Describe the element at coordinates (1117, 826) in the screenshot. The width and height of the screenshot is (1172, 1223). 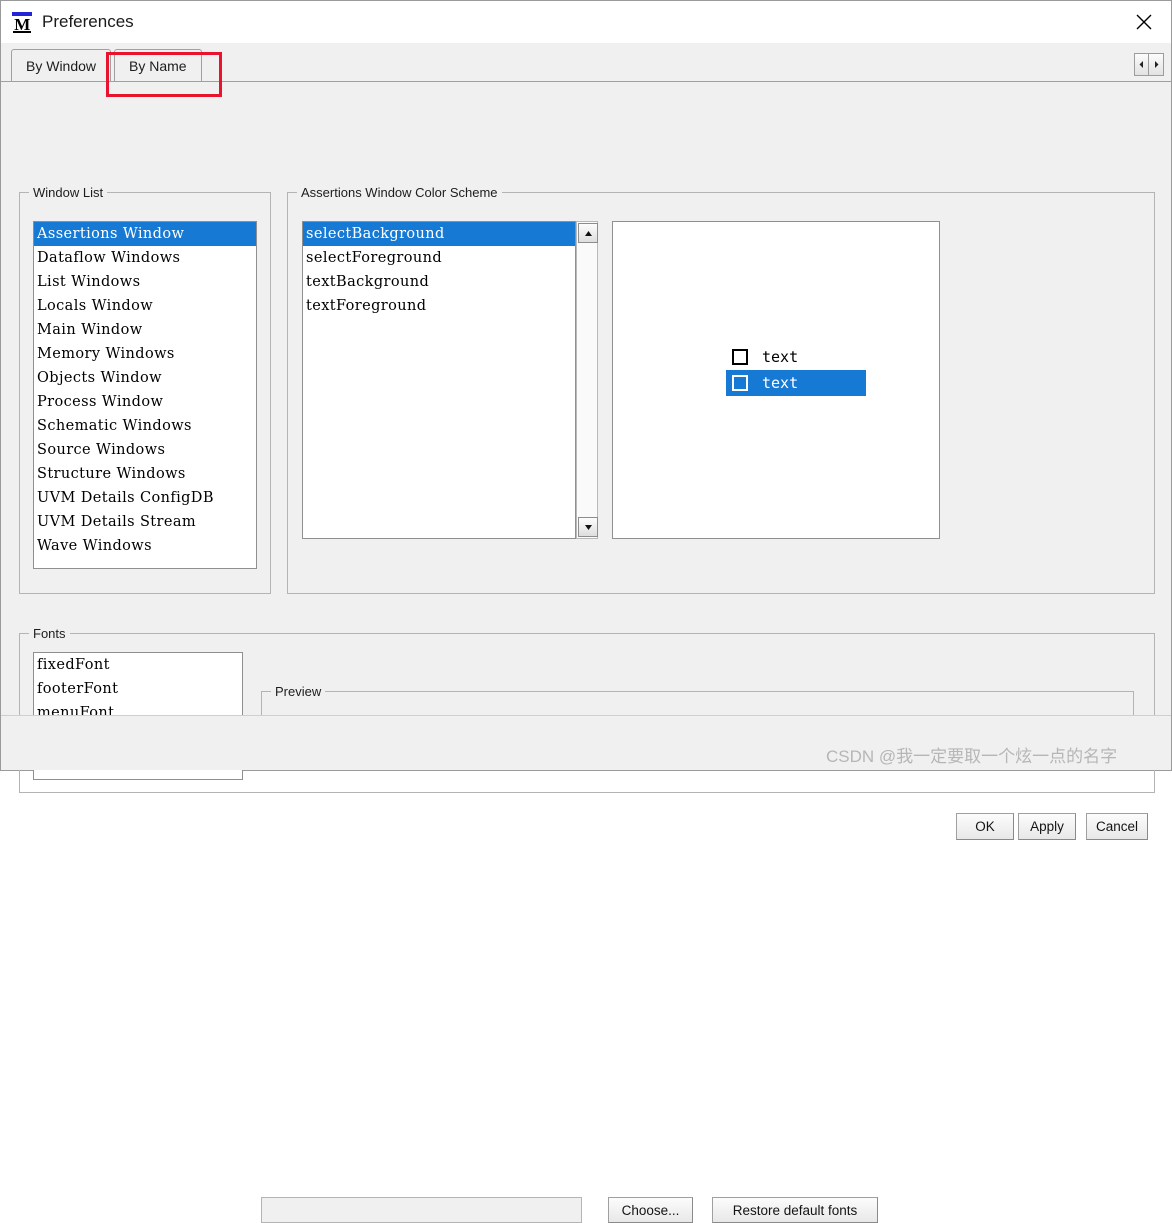
I see `cancel-button: Cancel` at that location.